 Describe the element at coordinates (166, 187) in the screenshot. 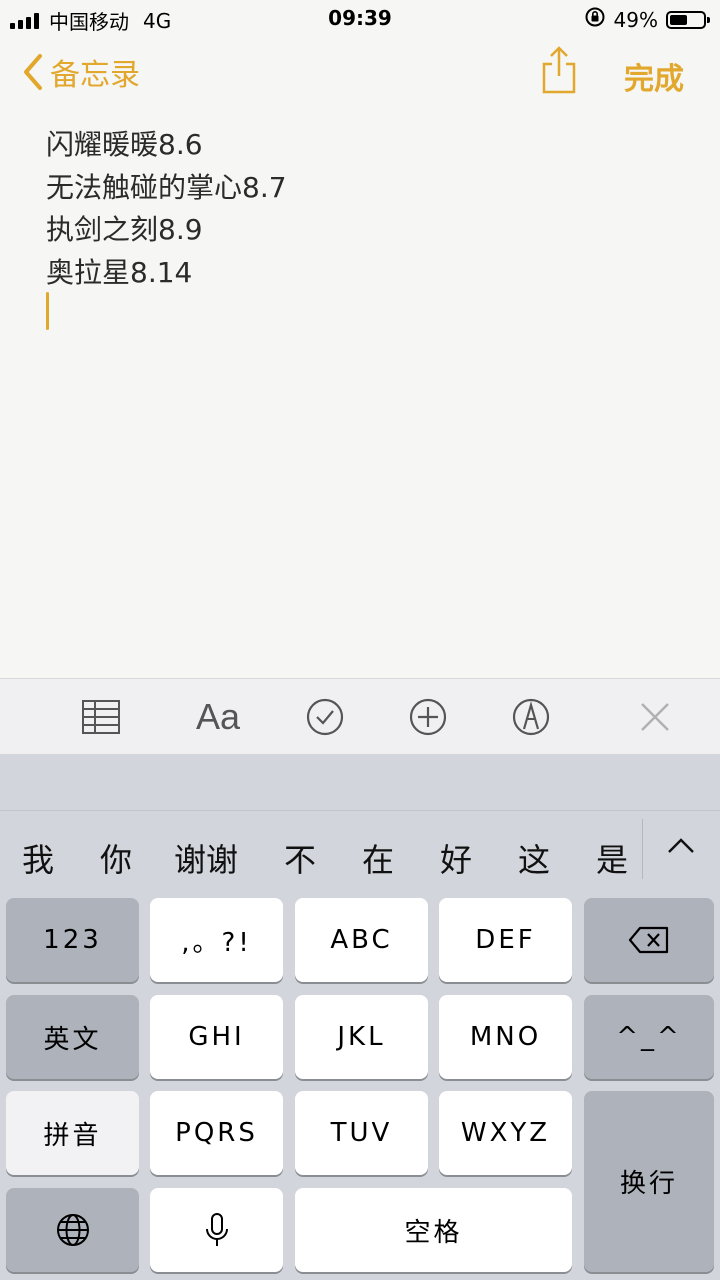

I see `note-line: 无法触碰的掌心8.7` at that location.